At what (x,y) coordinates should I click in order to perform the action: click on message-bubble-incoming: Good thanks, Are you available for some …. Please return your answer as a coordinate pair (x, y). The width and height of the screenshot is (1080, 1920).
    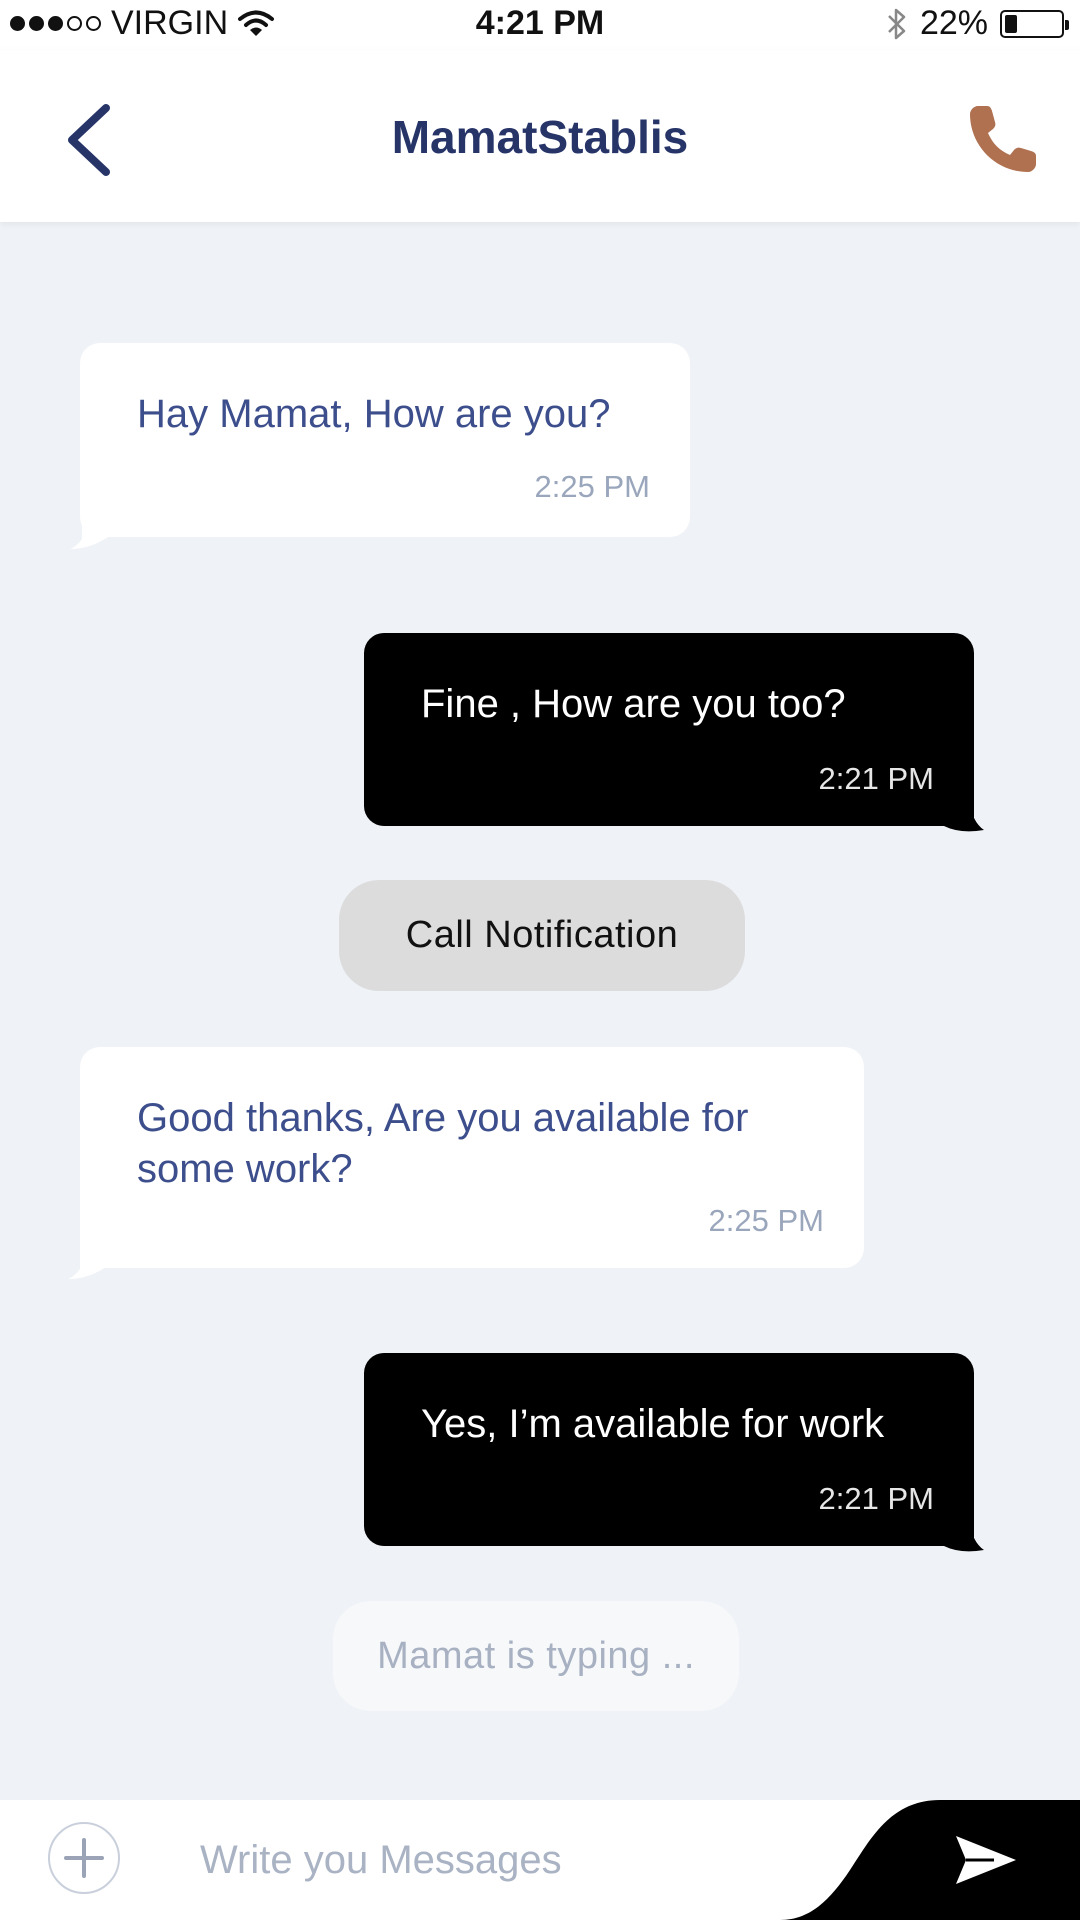
    Looking at the image, I should click on (472, 1157).